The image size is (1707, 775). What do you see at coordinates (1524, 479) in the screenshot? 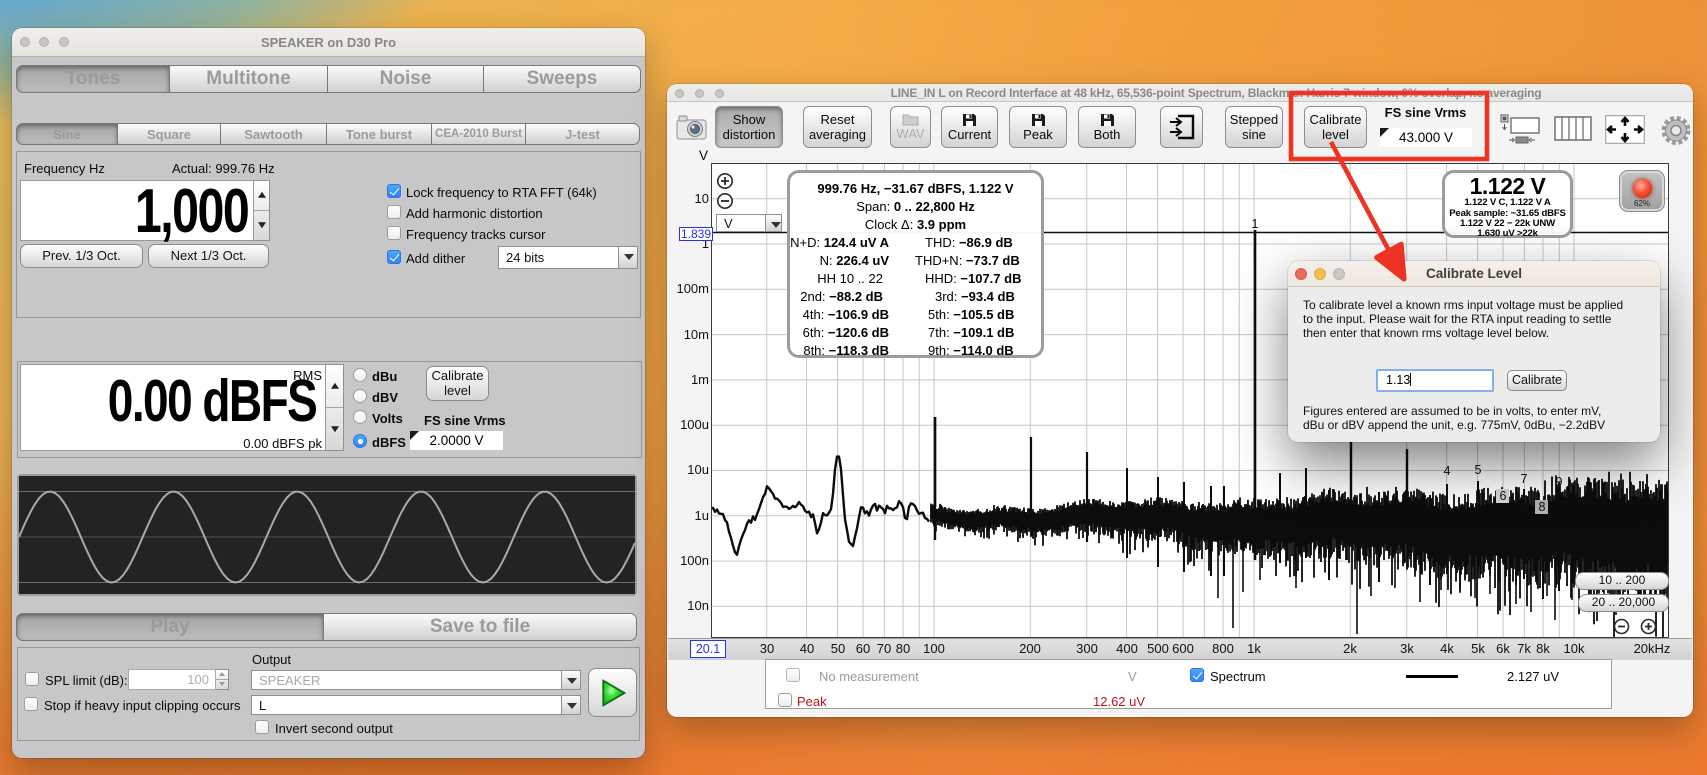
I see `svg-text: 7` at bounding box center [1524, 479].